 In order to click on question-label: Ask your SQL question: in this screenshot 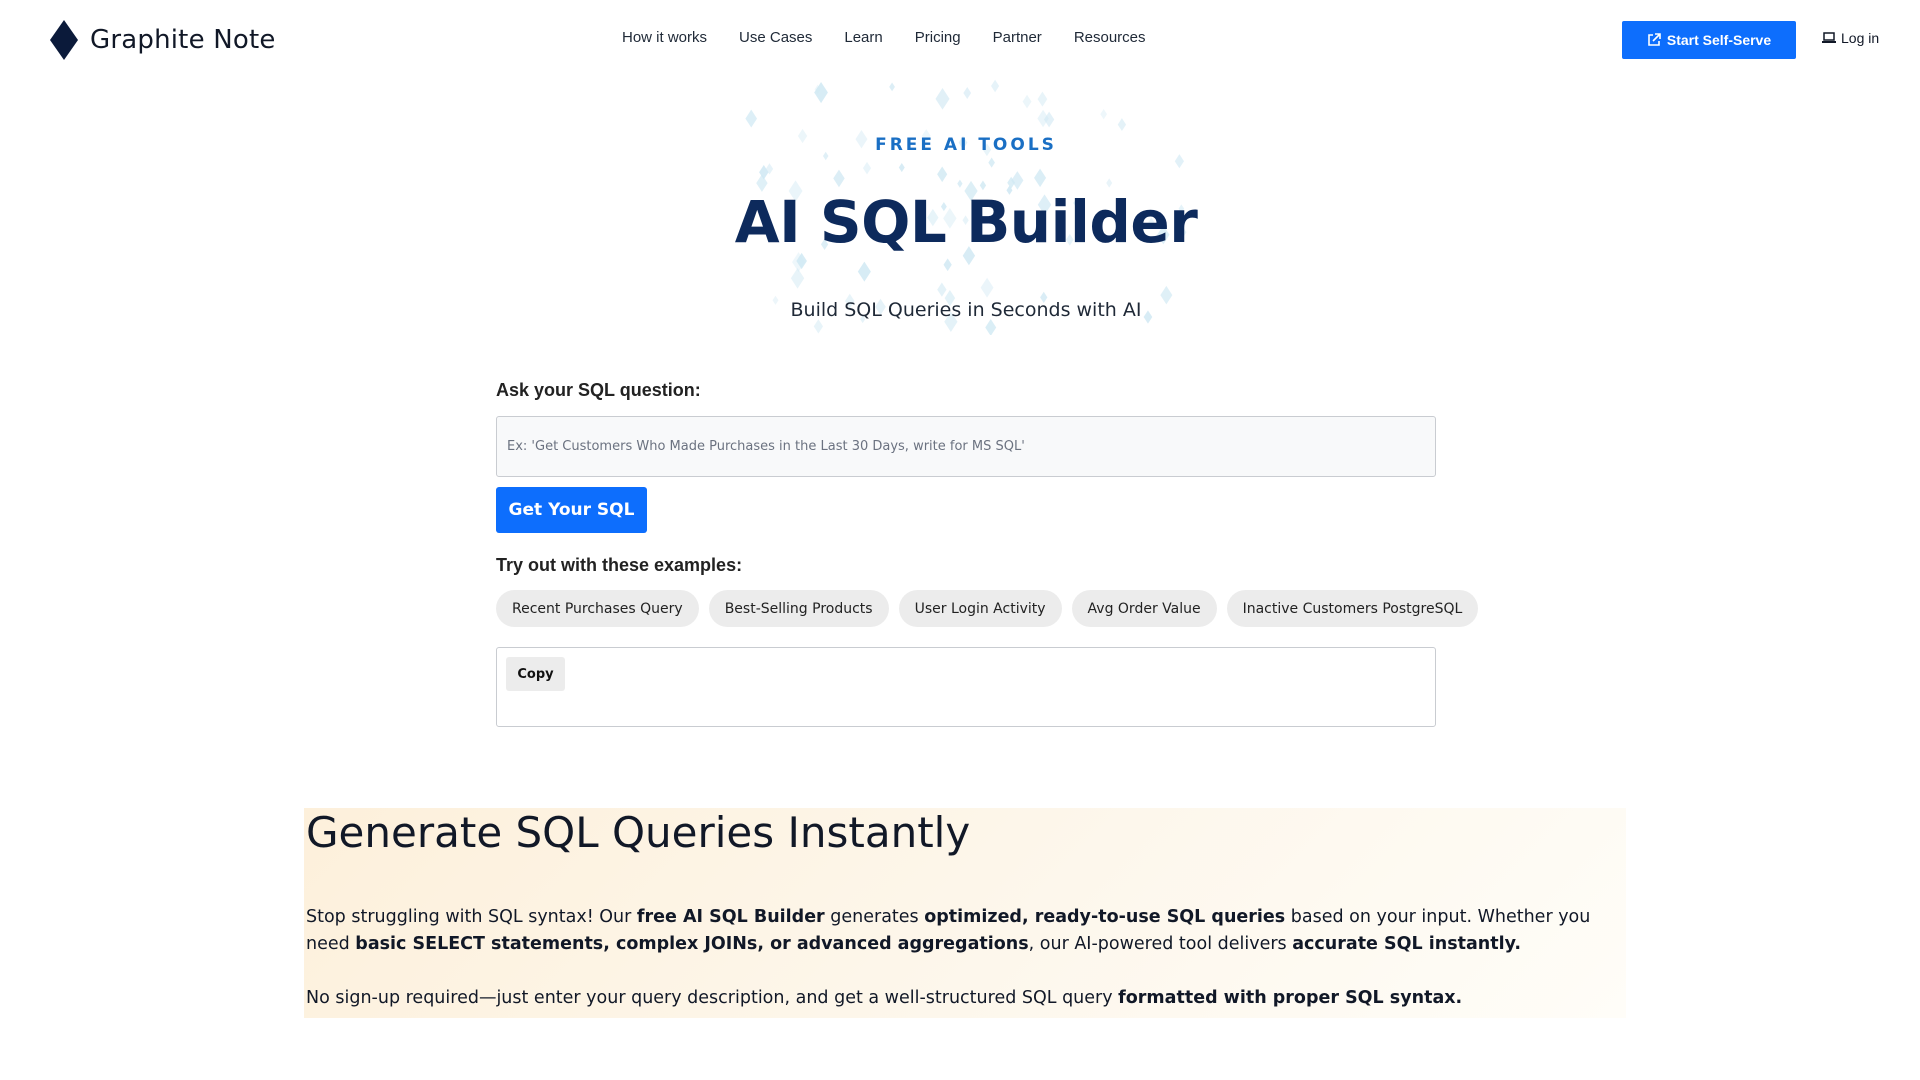, I will do `click(598, 390)`.